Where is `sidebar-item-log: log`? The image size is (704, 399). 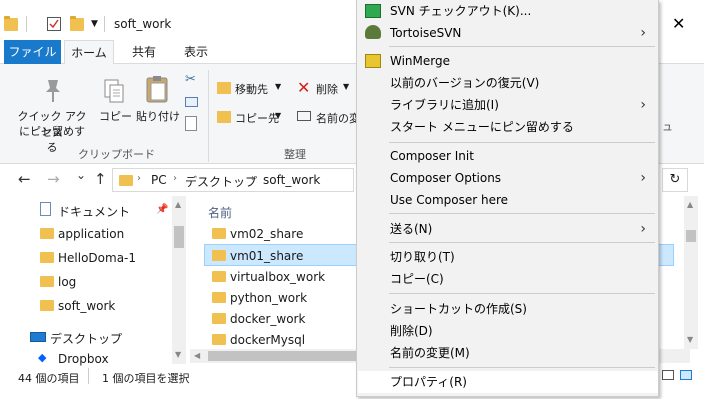 sidebar-item-log: log is located at coordinates (67, 282).